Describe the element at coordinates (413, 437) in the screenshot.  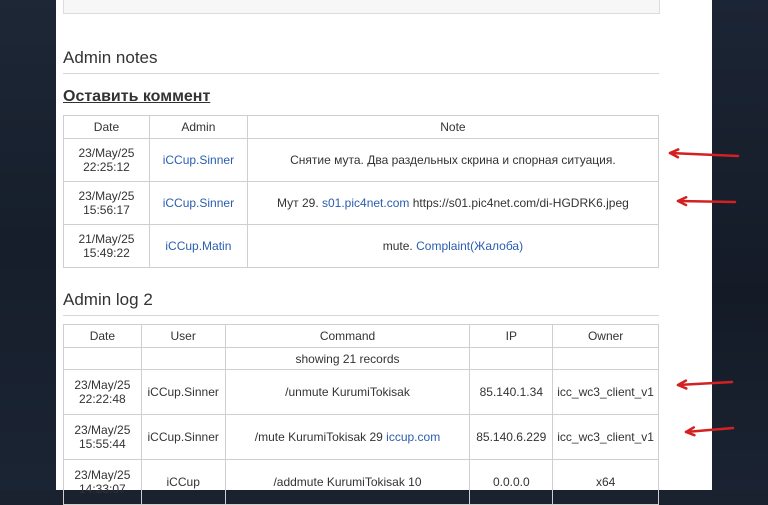
I see `command-link: iccup.com` at that location.